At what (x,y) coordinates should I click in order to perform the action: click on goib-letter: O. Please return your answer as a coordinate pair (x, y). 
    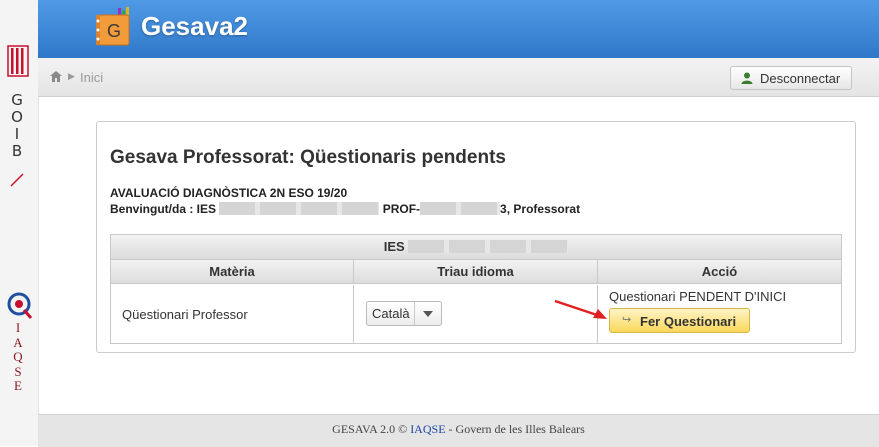
    Looking at the image, I should click on (17, 117).